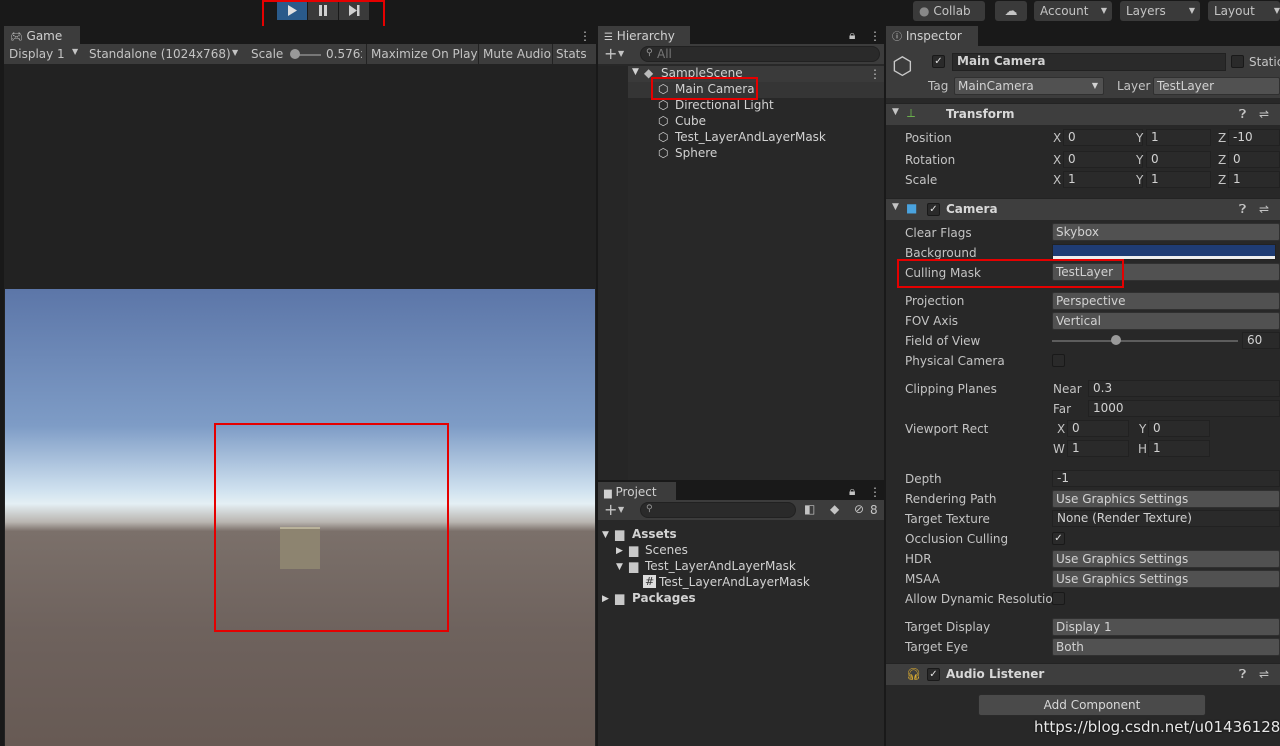 The height and width of the screenshot is (746, 1280). Describe the element at coordinates (1083, 674) in the screenshot. I see `audio-listener-header: 🎧︎ ✓ Audio Listener ❓︎ ⇌` at that location.